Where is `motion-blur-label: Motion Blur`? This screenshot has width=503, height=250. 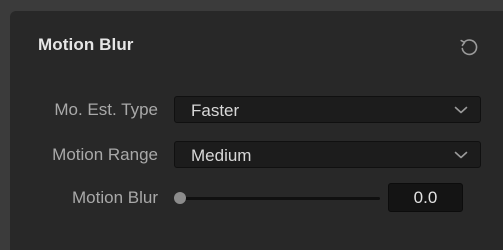
motion-blur-label: Motion Blur is located at coordinates (115, 197).